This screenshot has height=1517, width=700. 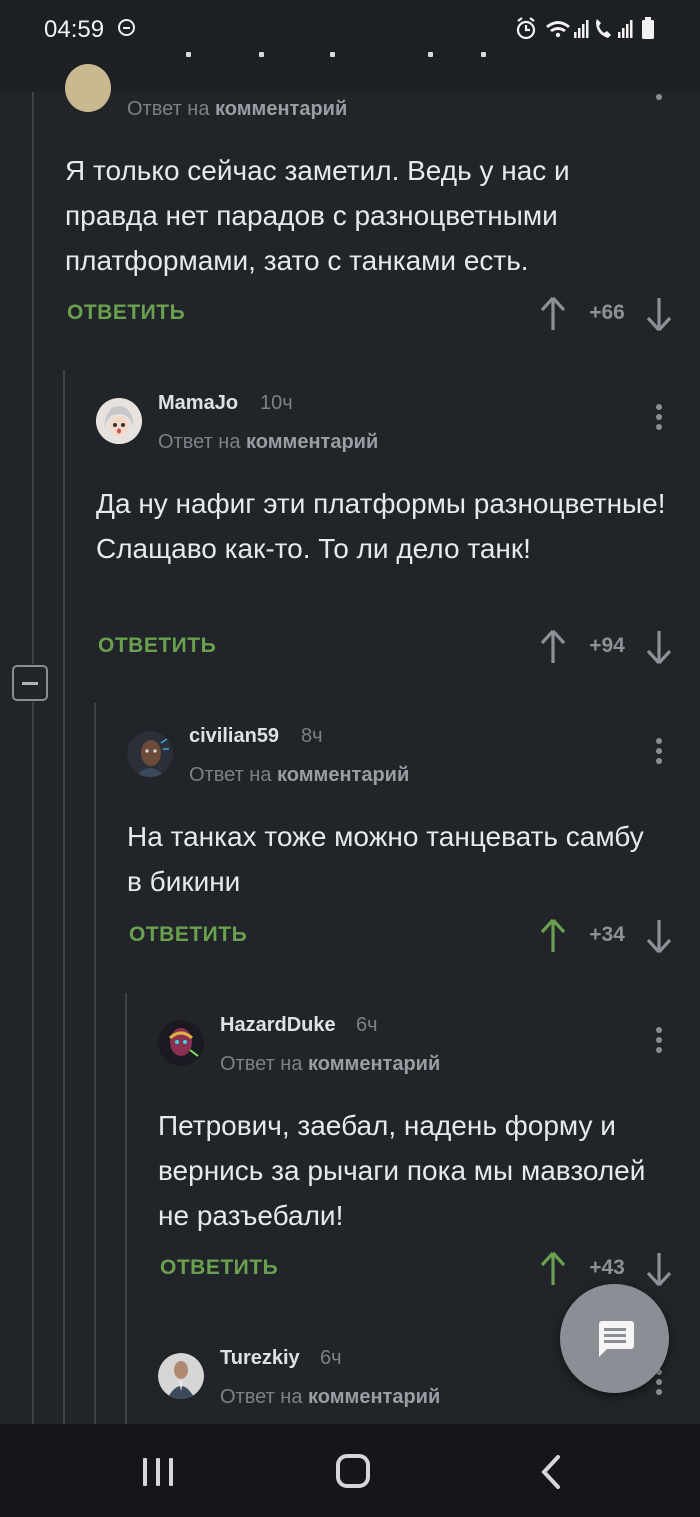 I want to click on username: civilian59, so click(x=234, y=736).